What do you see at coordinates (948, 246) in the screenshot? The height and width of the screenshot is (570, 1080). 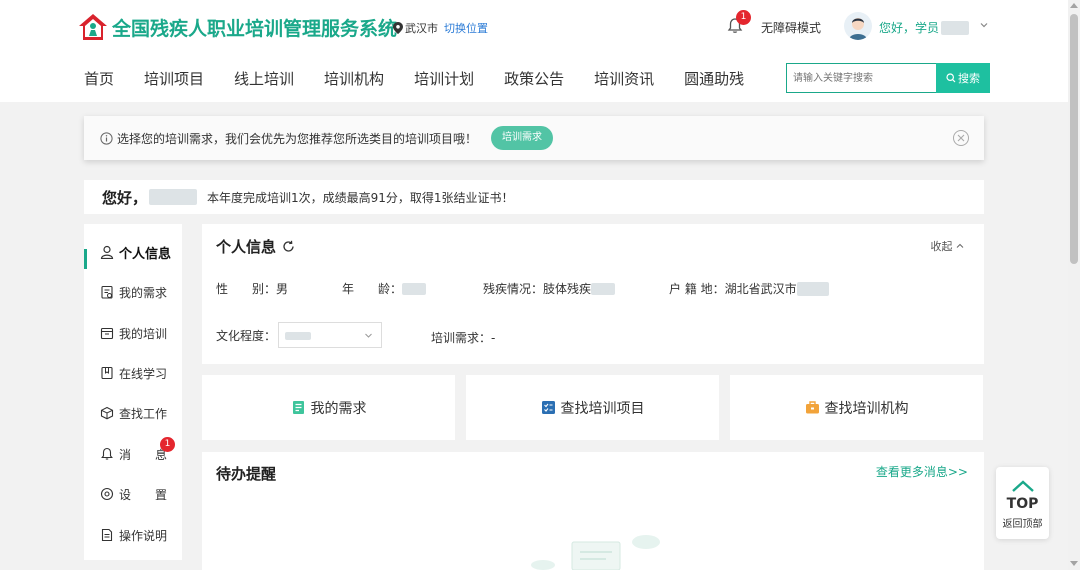 I see `collapse-toggle: 收起` at bounding box center [948, 246].